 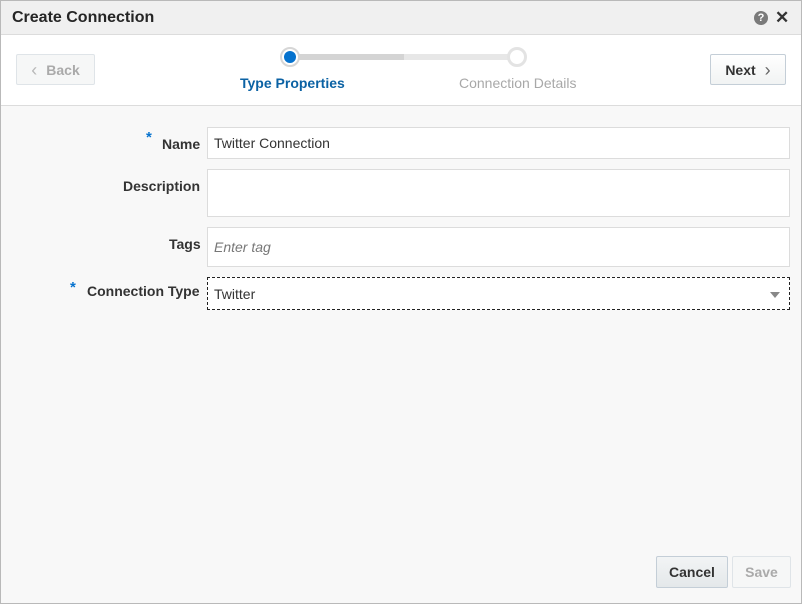 I want to click on chevron-left-icon: ‹, so click(x=34, y=69).